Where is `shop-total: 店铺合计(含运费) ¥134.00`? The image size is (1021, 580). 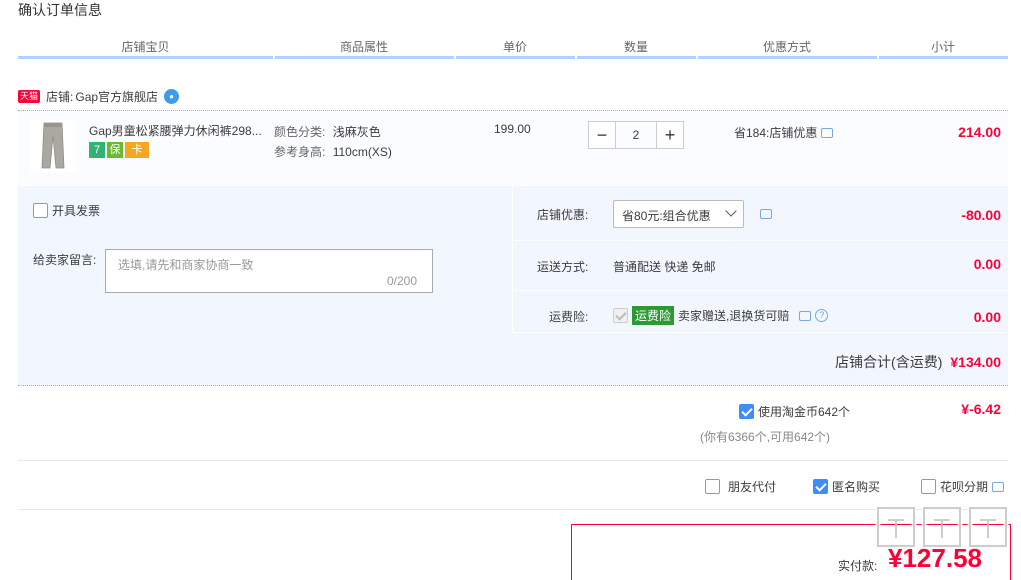 shop-total: 店铺合计(含运费) ¥134.00 is located at coordinates (918, 362).